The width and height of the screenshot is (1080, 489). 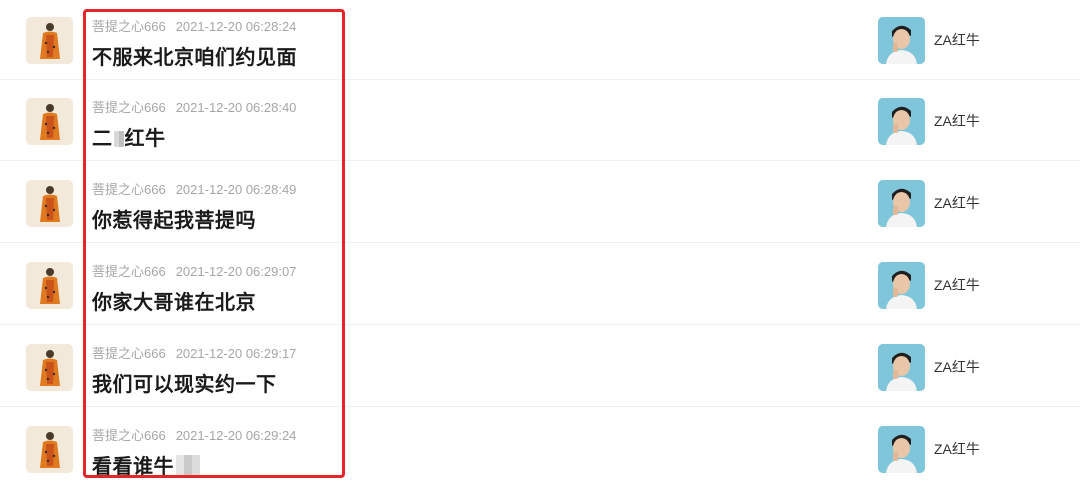 I want to click on message-text: 你惹得起我菩提吗, so click(x=174, y=221).